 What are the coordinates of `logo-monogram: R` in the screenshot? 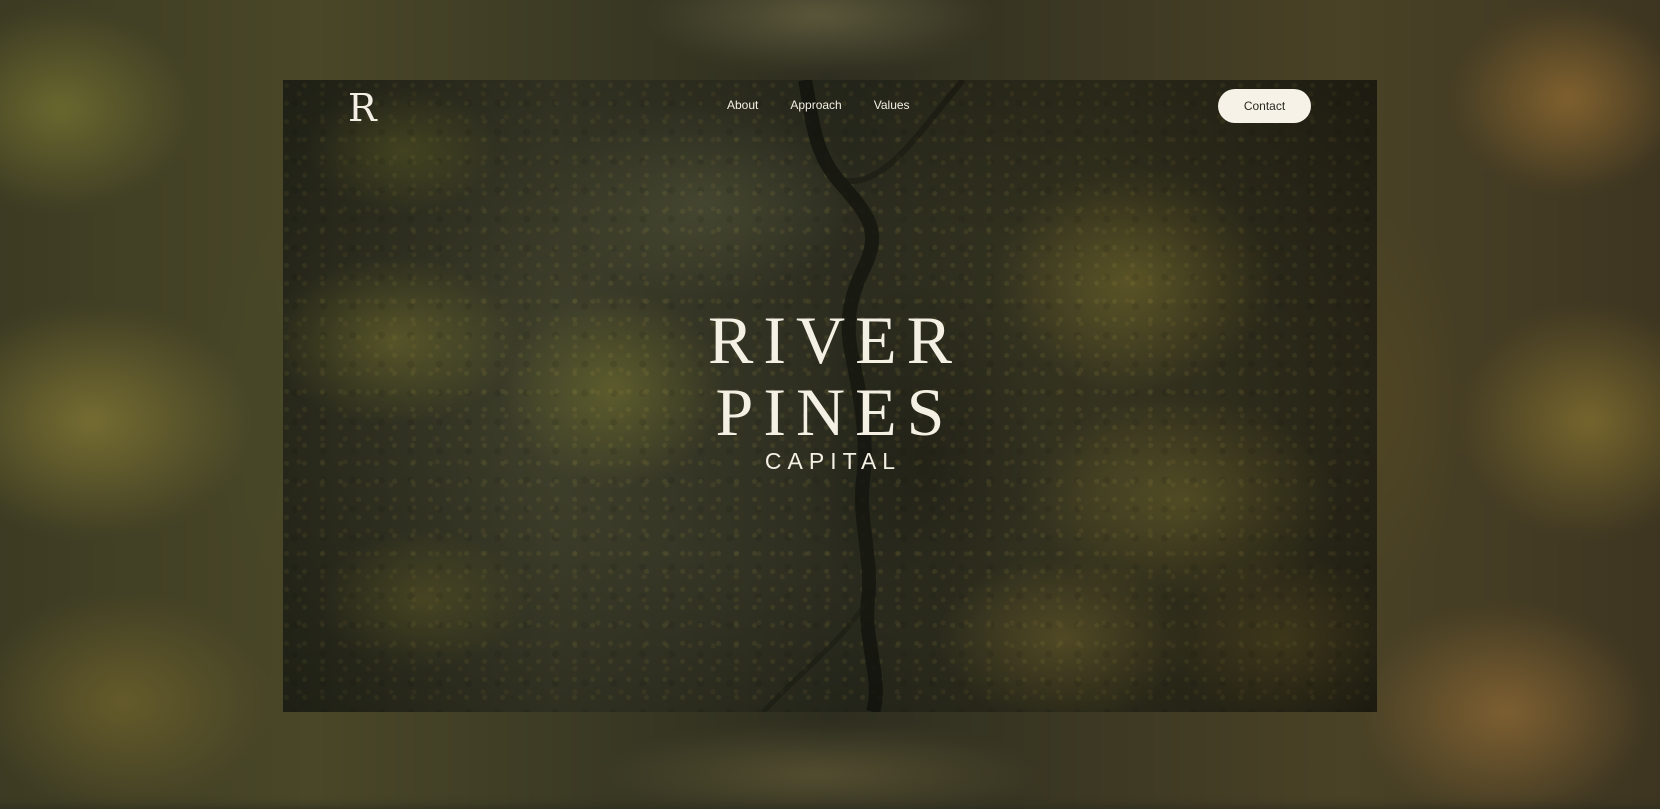 It's located at (362, 108).